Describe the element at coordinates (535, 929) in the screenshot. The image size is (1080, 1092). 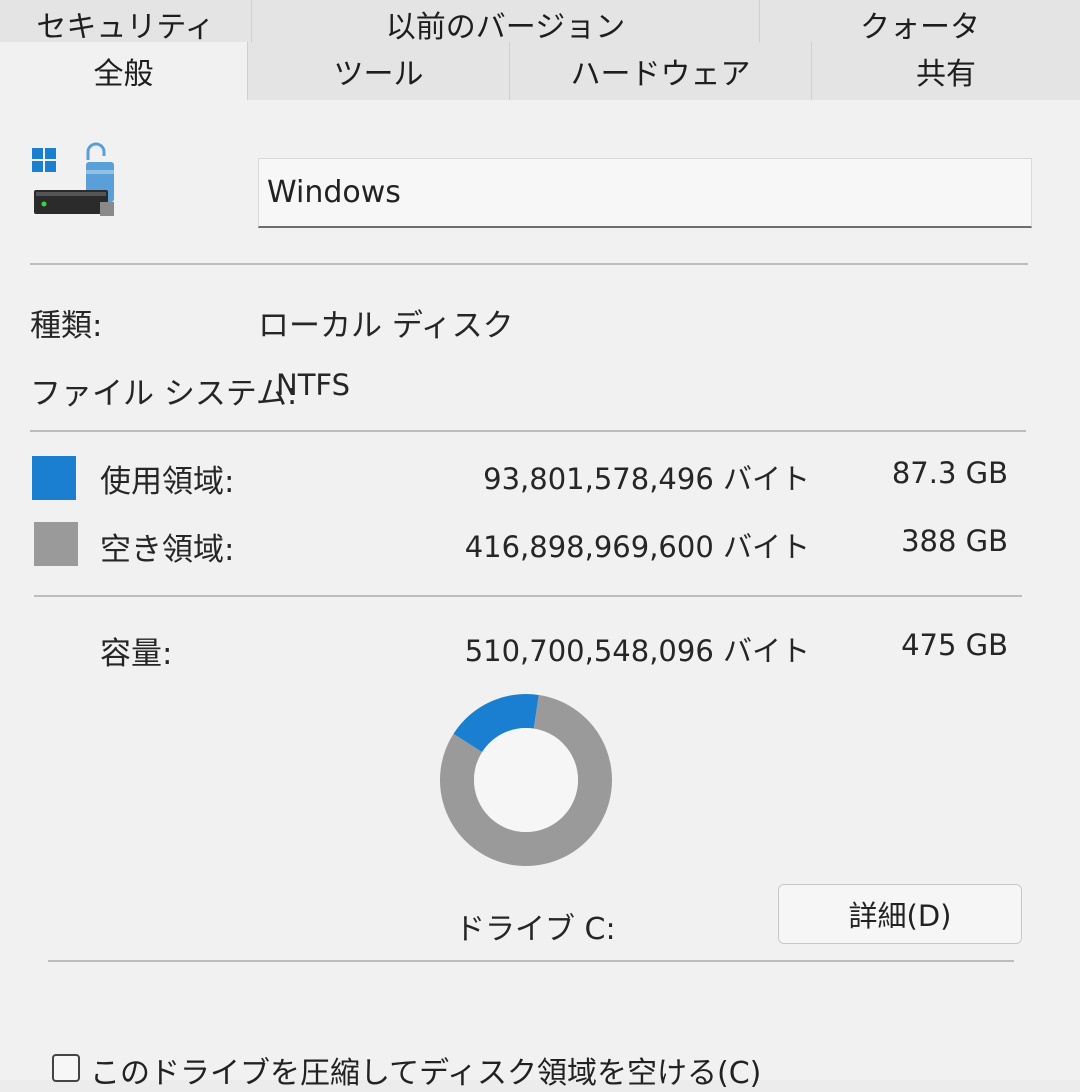
I see `drive-letter-label: ドライブ C:` at that location.